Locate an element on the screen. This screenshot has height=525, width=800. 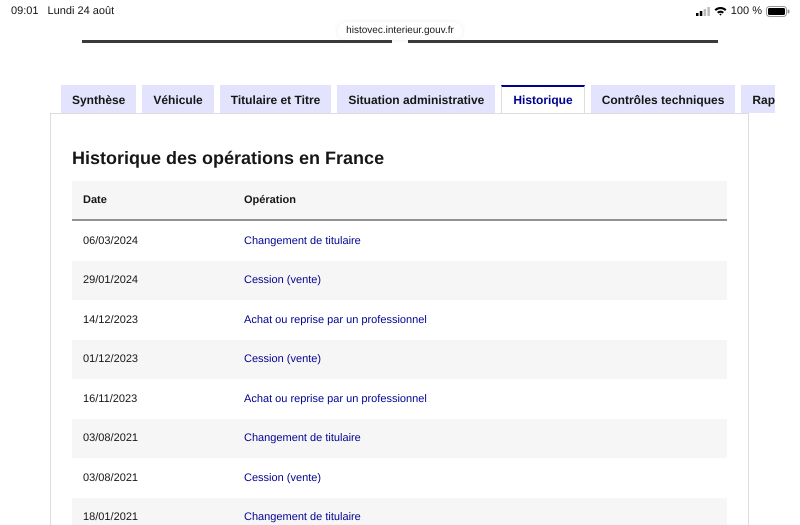
column-header: Opération is located at coordinates (270, 200).